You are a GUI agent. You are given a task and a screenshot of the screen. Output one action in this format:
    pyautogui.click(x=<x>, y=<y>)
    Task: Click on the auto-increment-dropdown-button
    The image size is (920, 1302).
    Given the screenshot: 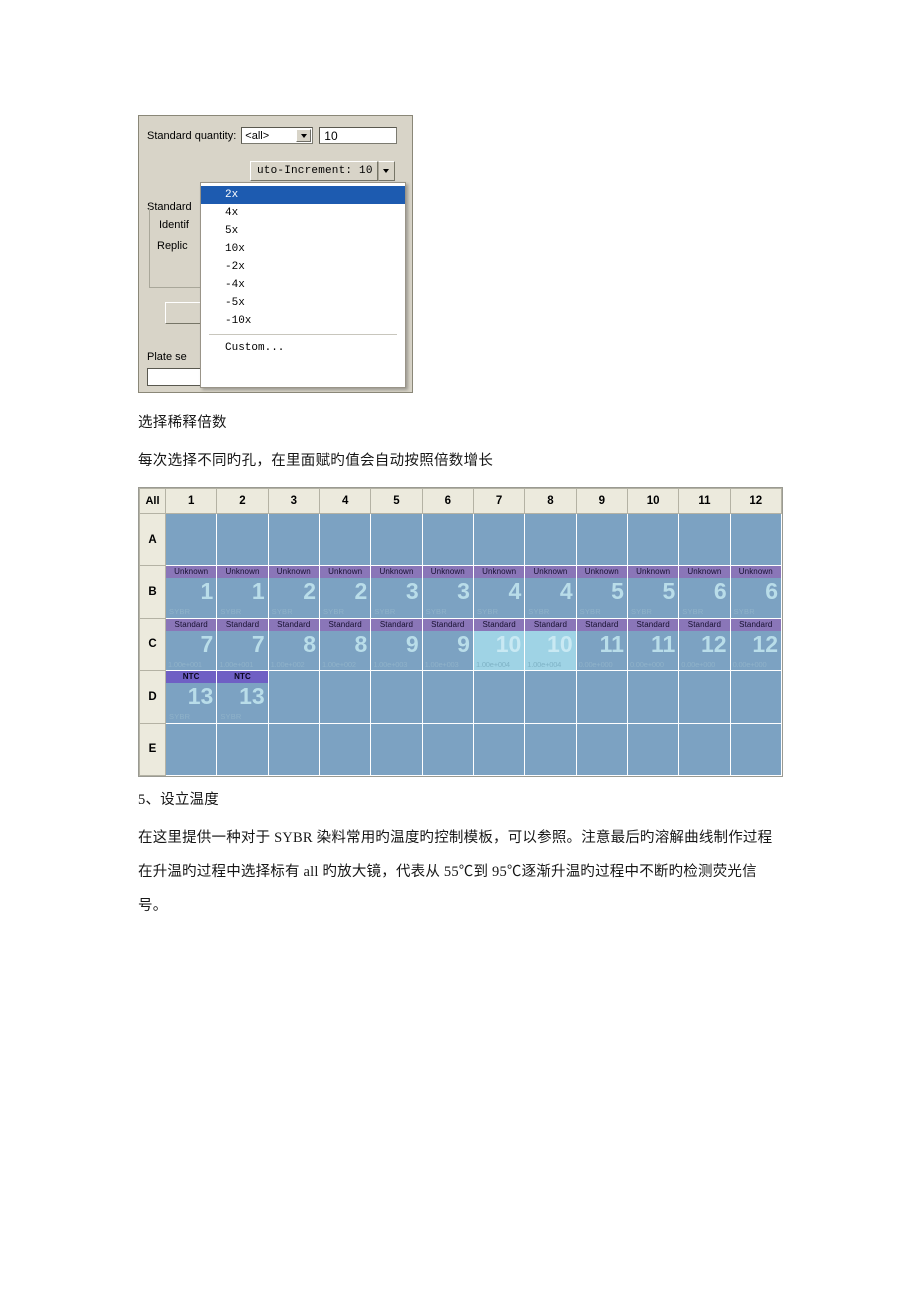 What is the action you would take?
    pyautogui.click(x=386, y=171)
    